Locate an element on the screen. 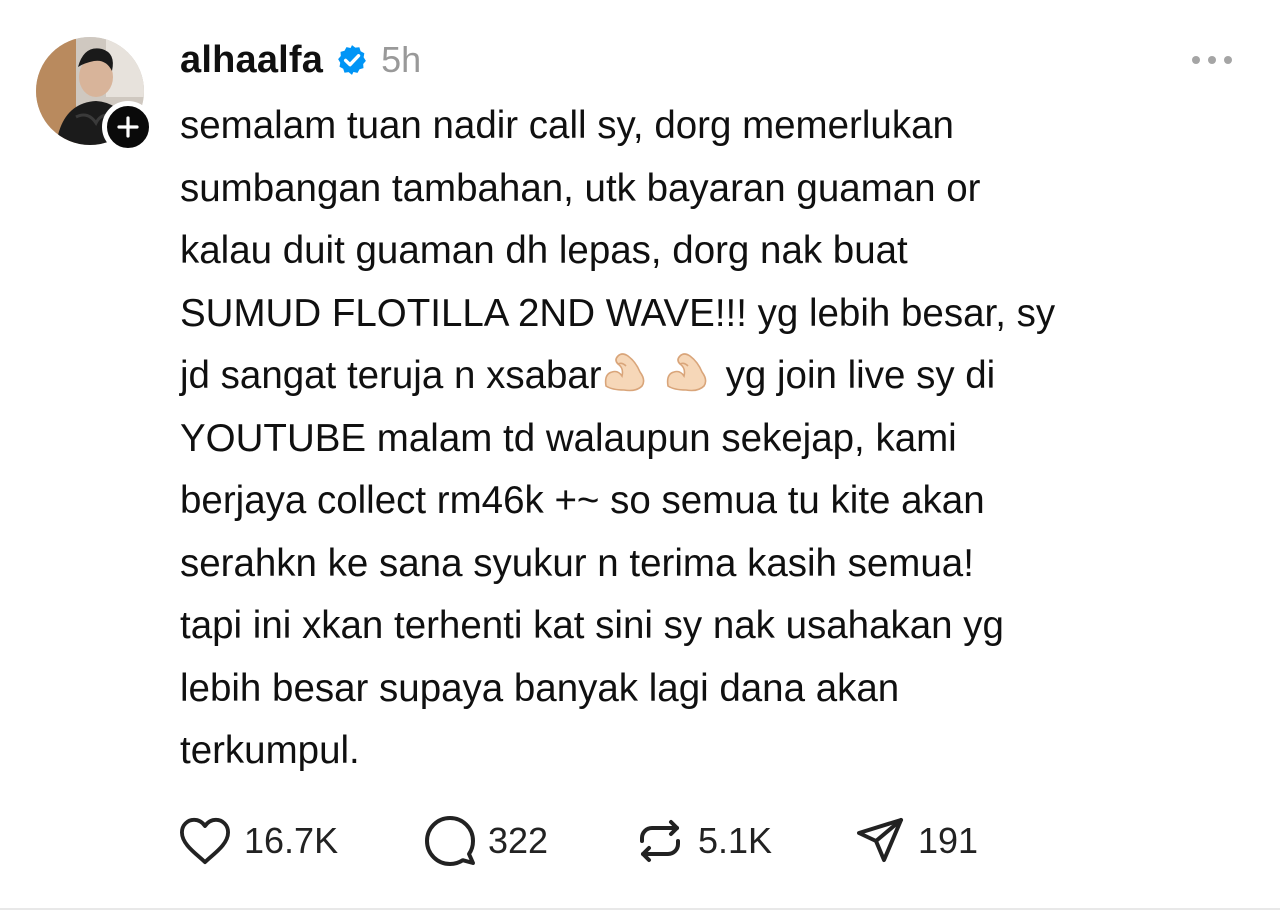 This screenshot has width=1280, height=910. post-header: alhaalfa 5h is located at coordinates (300, 60).